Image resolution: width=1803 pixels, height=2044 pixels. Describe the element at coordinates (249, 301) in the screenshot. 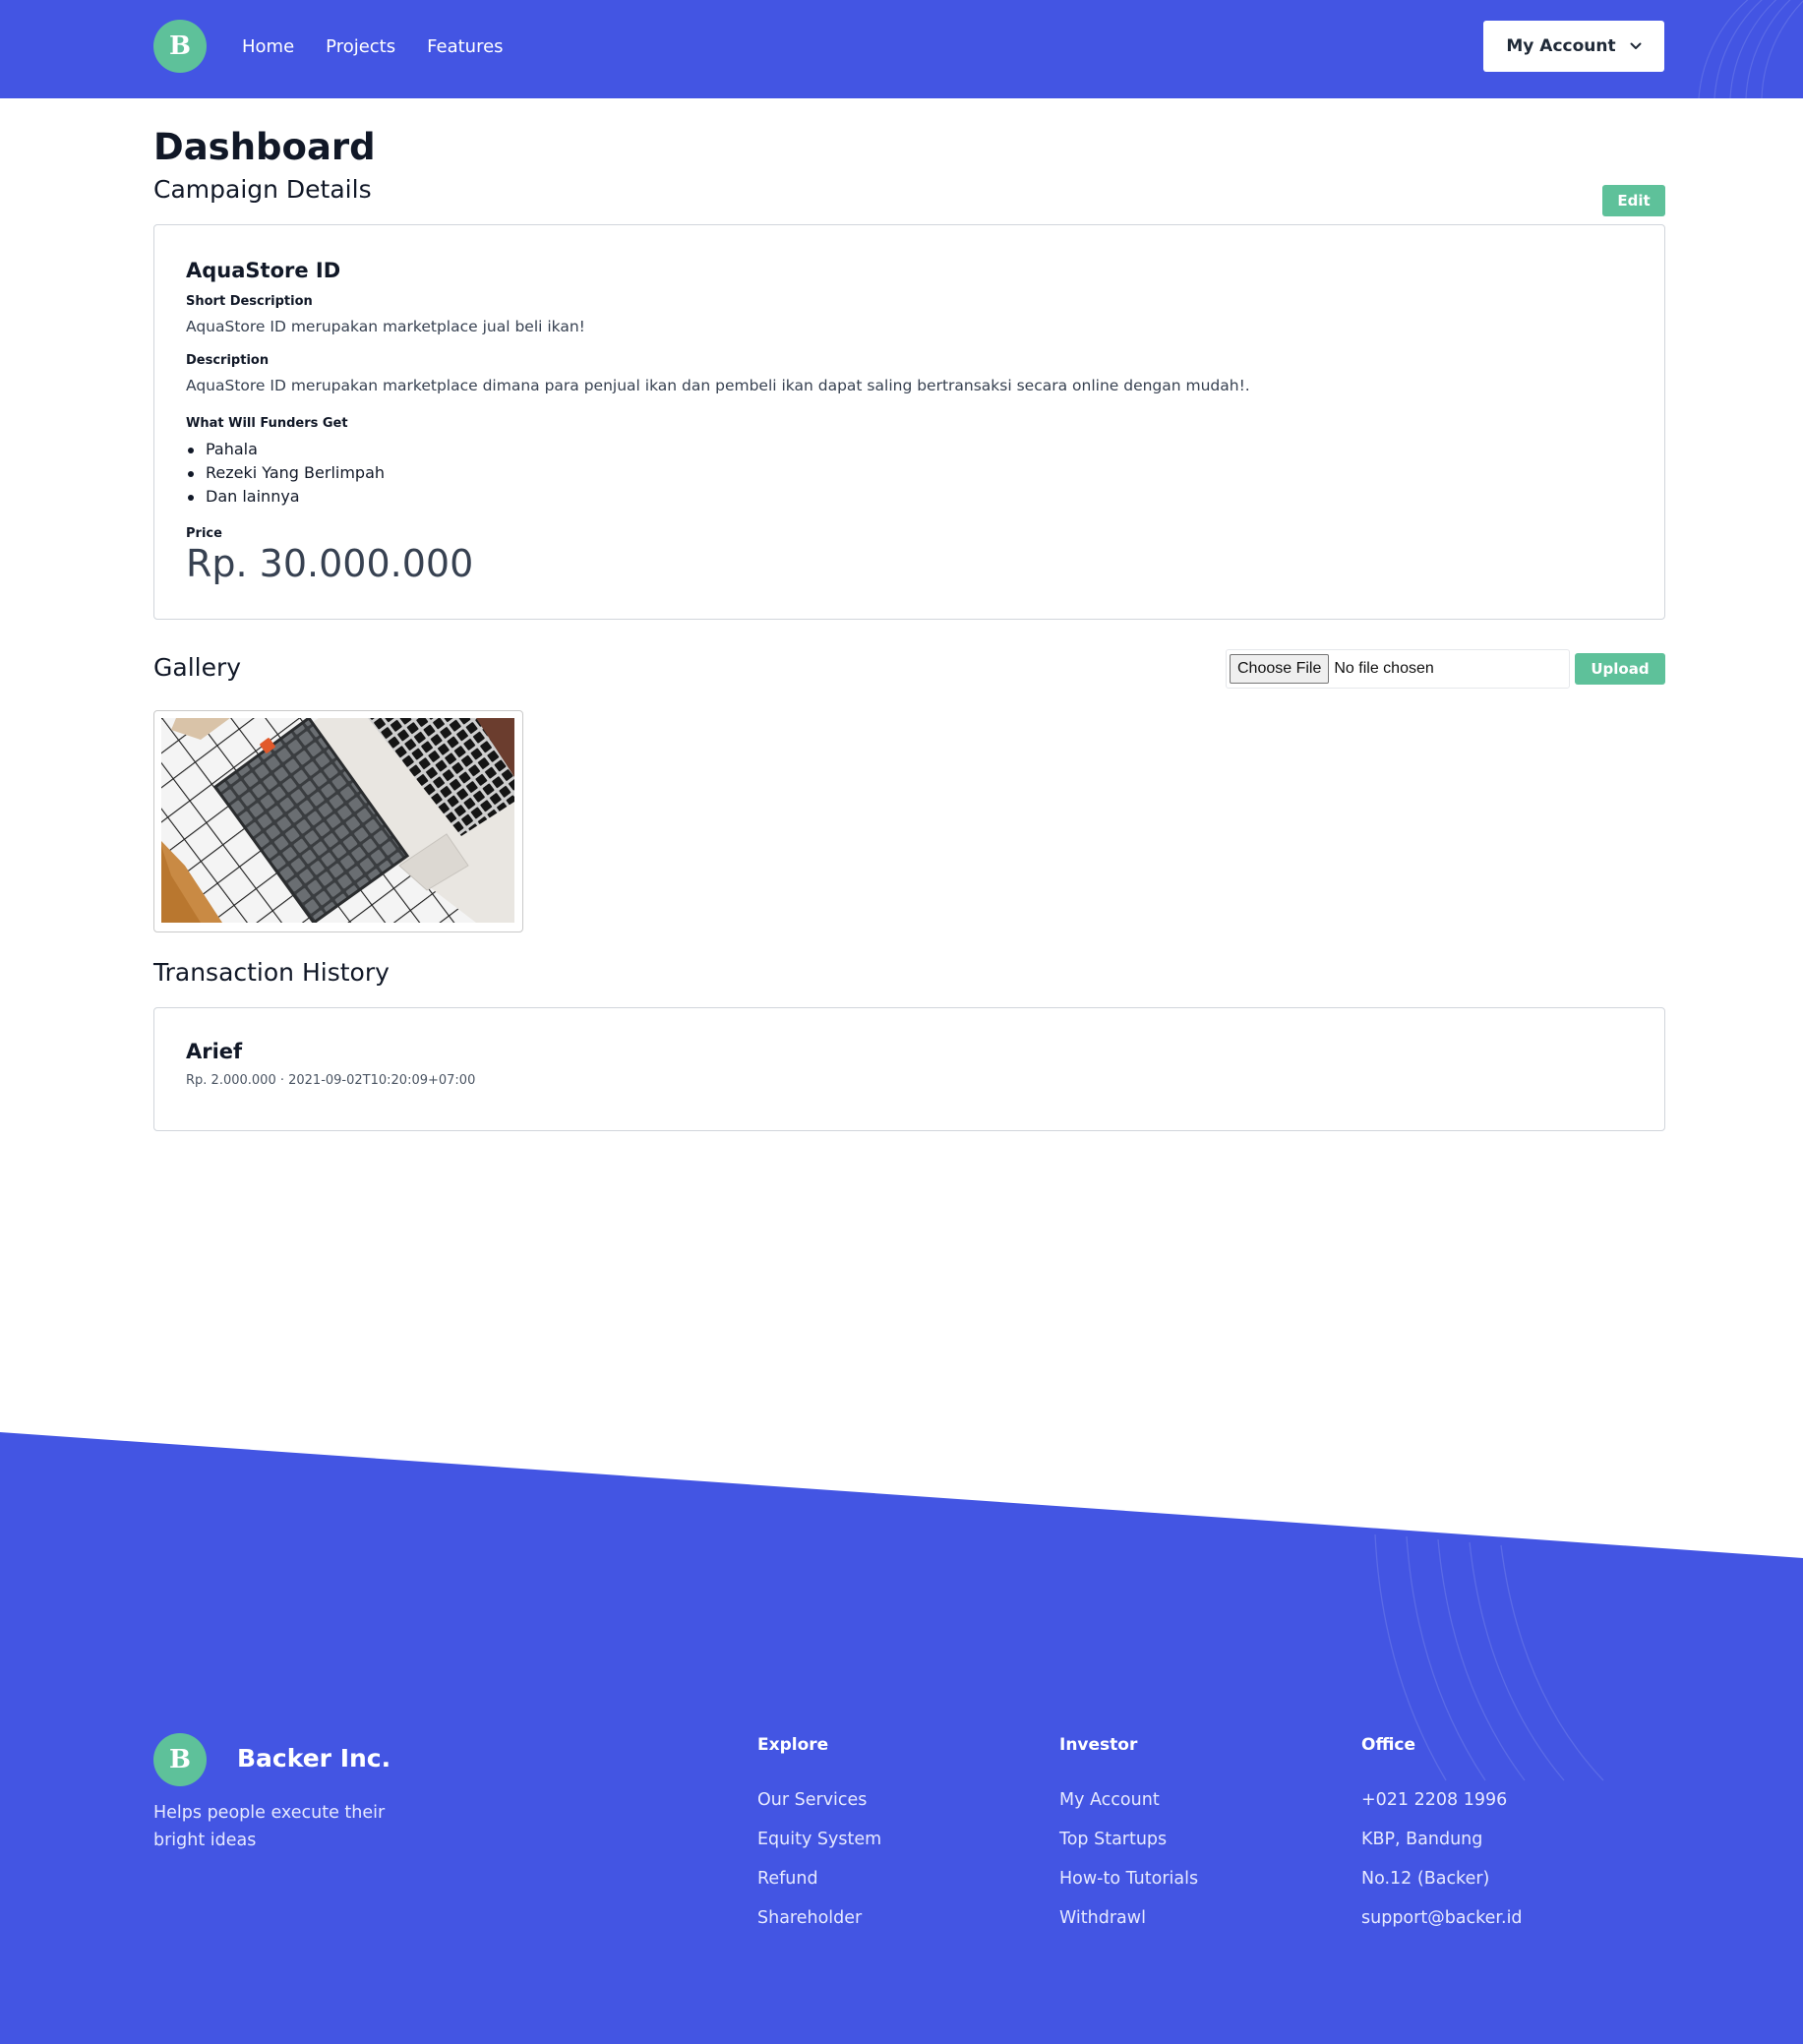

I see `short-description-label: Short Description` at that location.